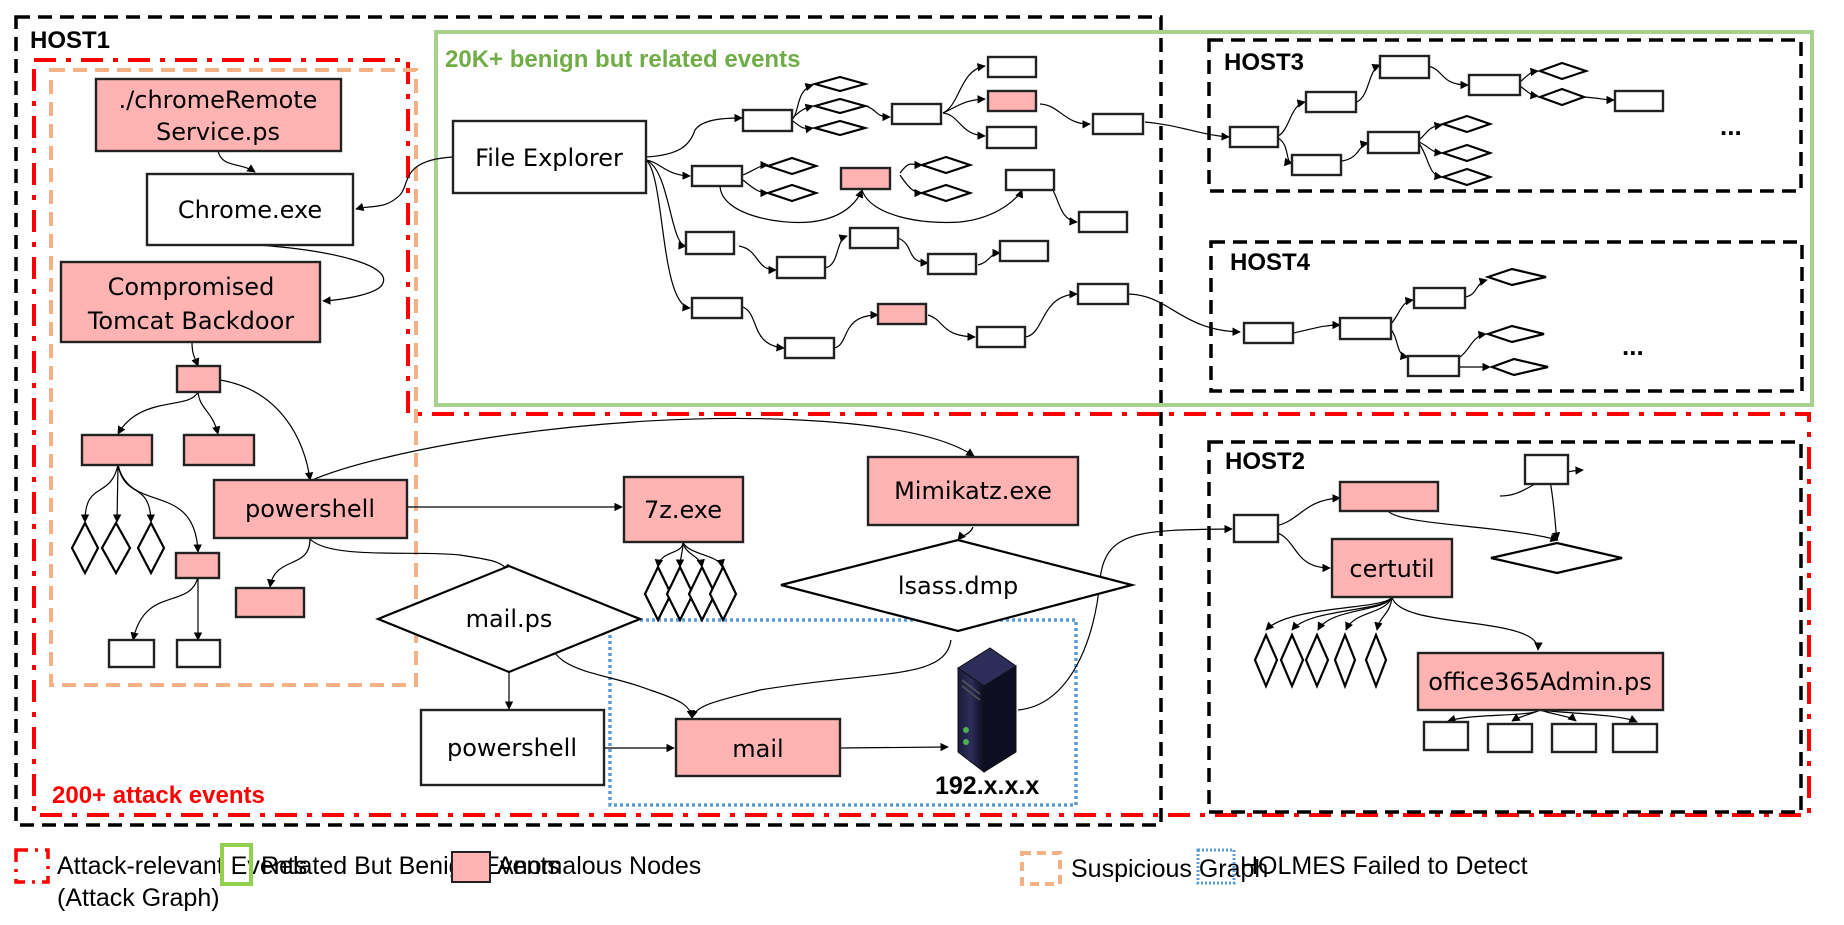 The image size is (1844, 925). I want to click on suspicious-graph-region, so click(233, 377).